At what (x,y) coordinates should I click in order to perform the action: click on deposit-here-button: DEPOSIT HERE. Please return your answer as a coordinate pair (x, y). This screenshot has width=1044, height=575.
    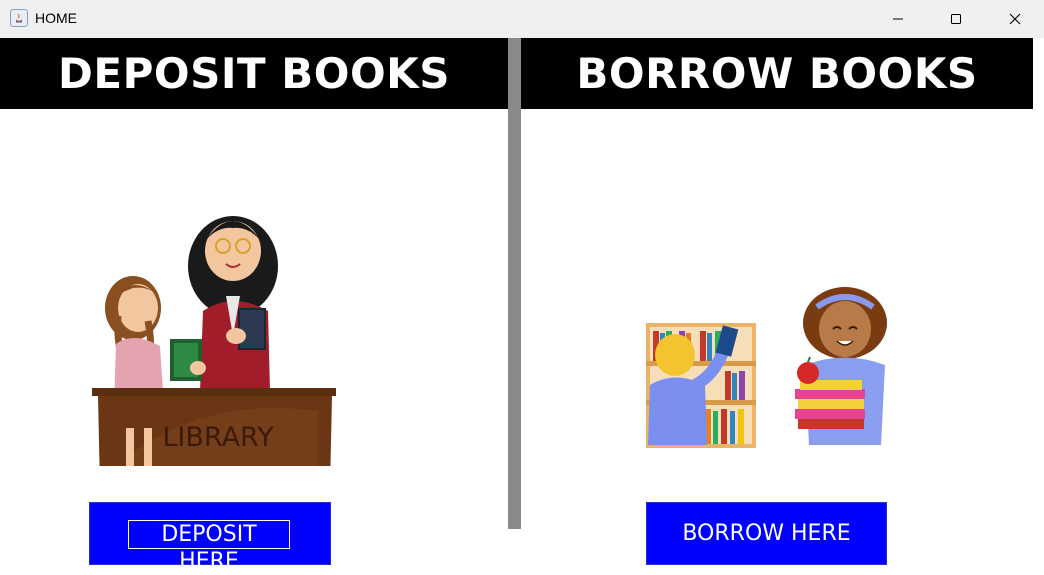
    Looking at the image, I should click on (210, 538).